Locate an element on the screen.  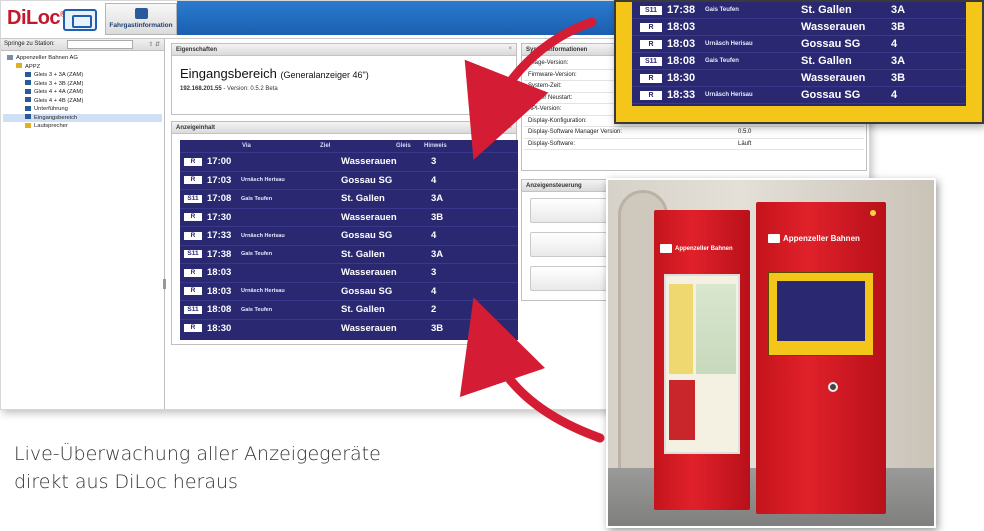
departure-time: 18:08 is located at coordinates (219, 310).